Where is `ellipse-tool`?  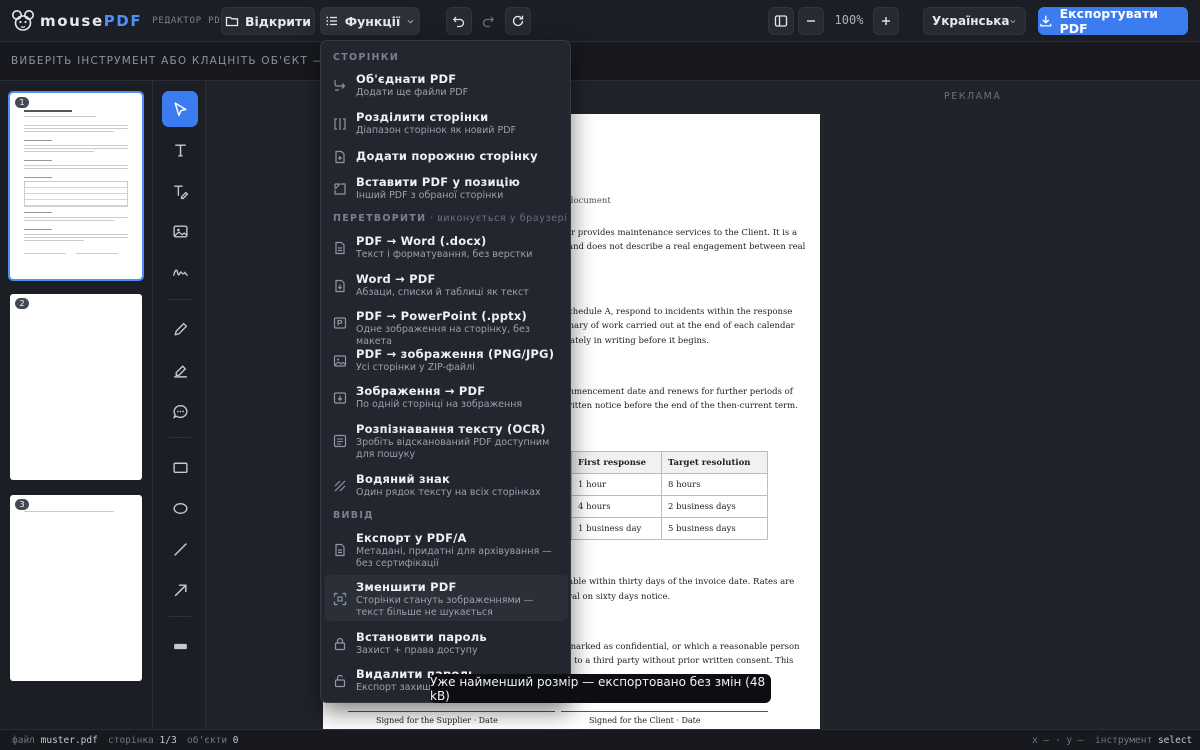
ellipse-tool is located at coordinates (180, 508).